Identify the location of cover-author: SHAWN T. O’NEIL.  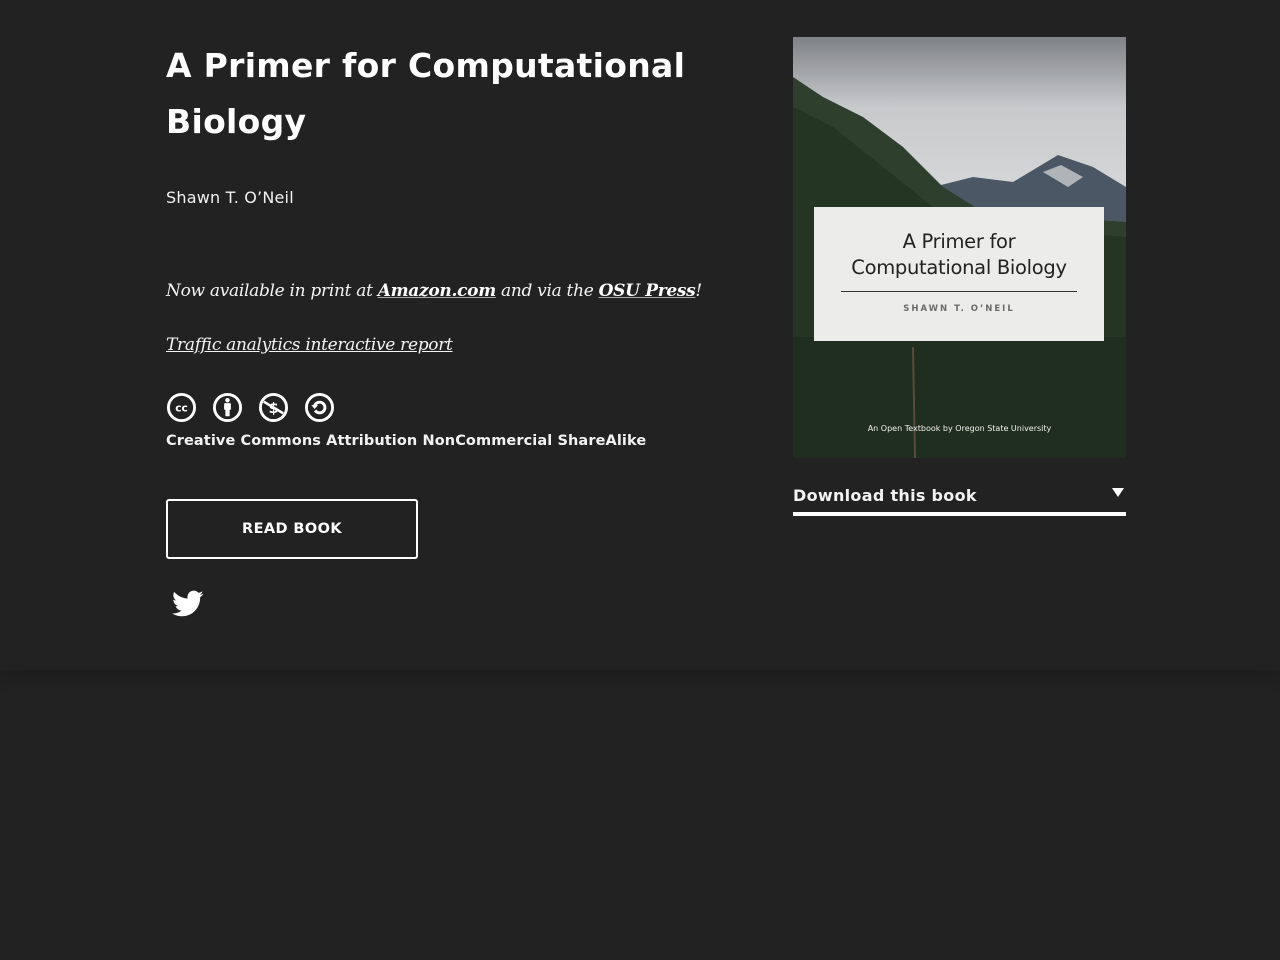
(959, 309).